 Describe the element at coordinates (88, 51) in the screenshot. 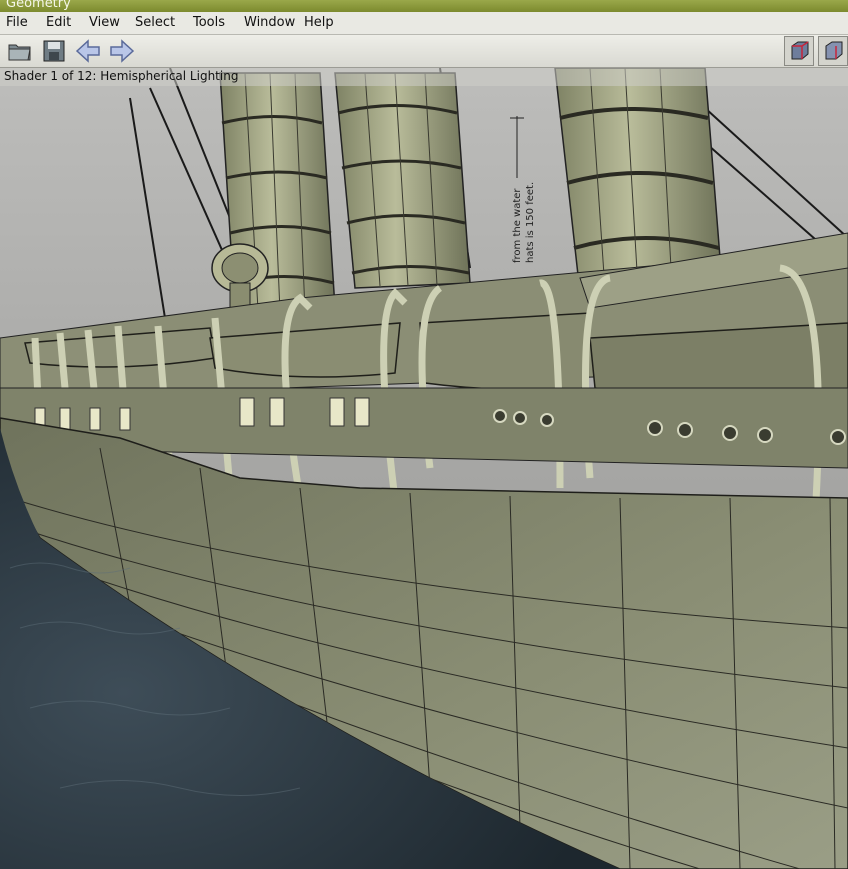

I see `back-arrow-icon` at that location.